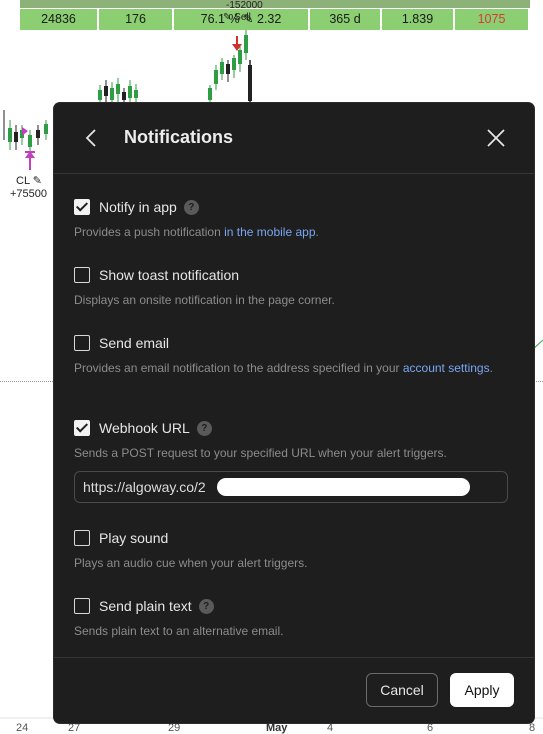 This screenshot has width=543, height=734. I want to click on option-label: Notify in app, so click(138, 207).